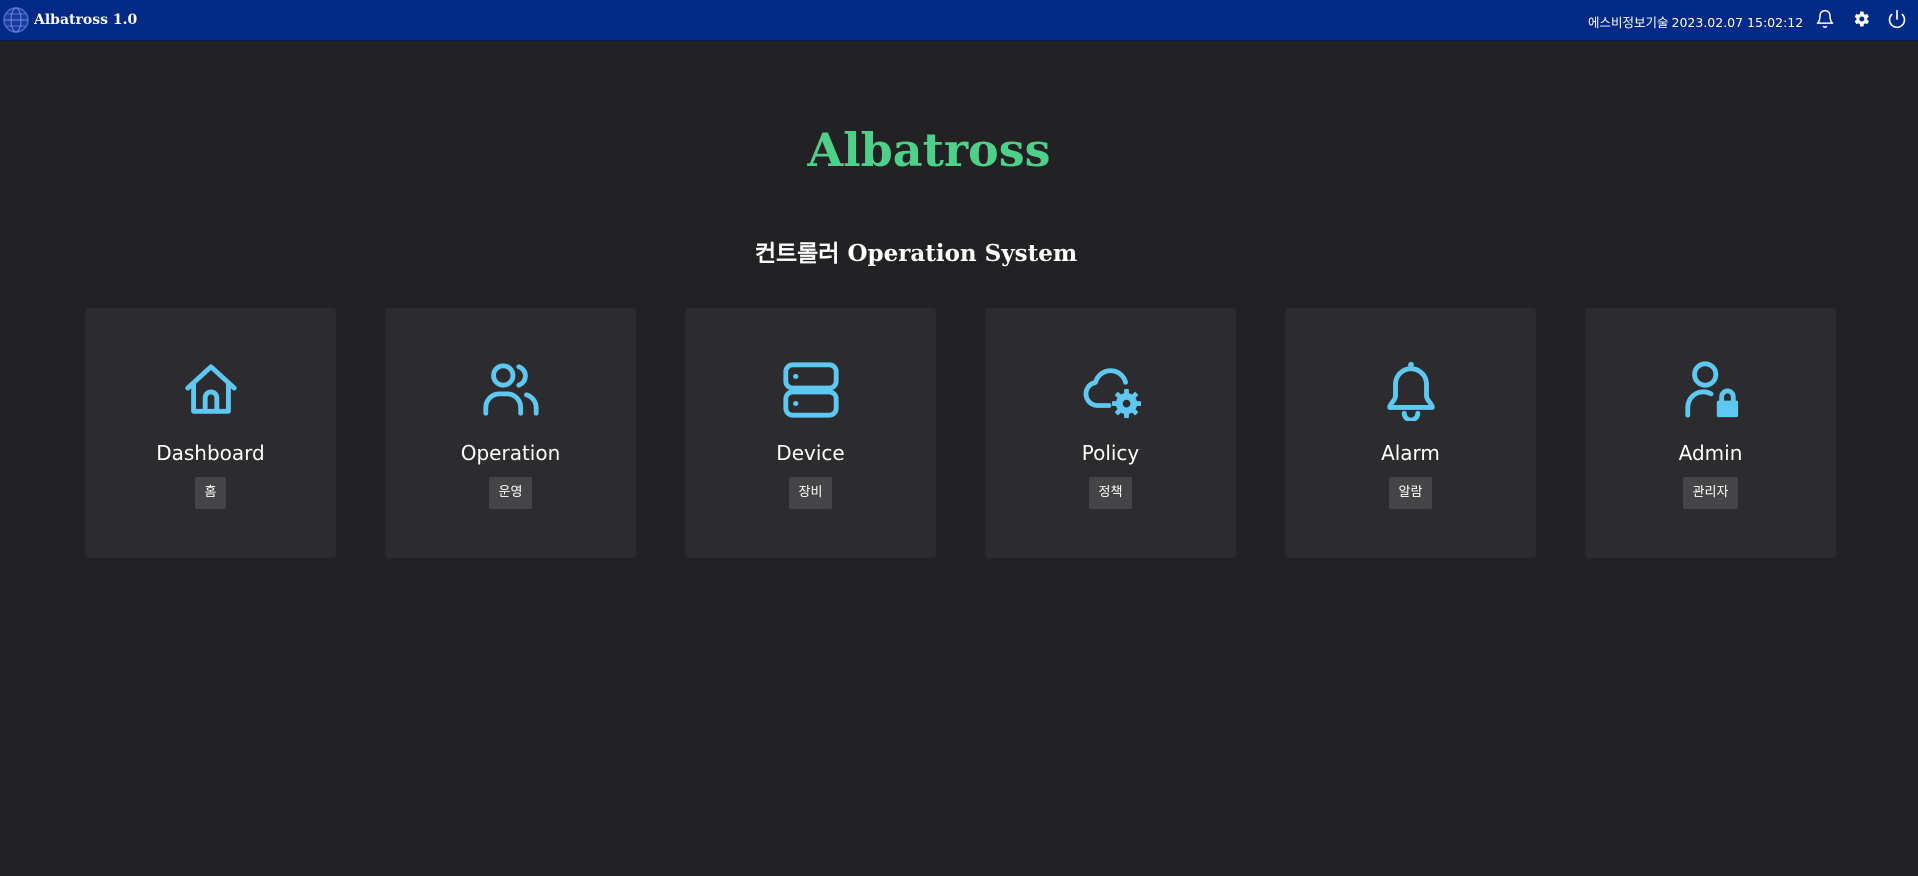  What do you see at coordinates (210, 493) in the screenshot?
I see `card-badge: 홈` at bounding box center [210, 493].